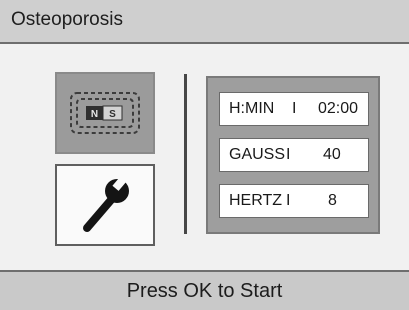 The image size is (409, 310). I want to click on hertz-separator: I, so click(288, 200).